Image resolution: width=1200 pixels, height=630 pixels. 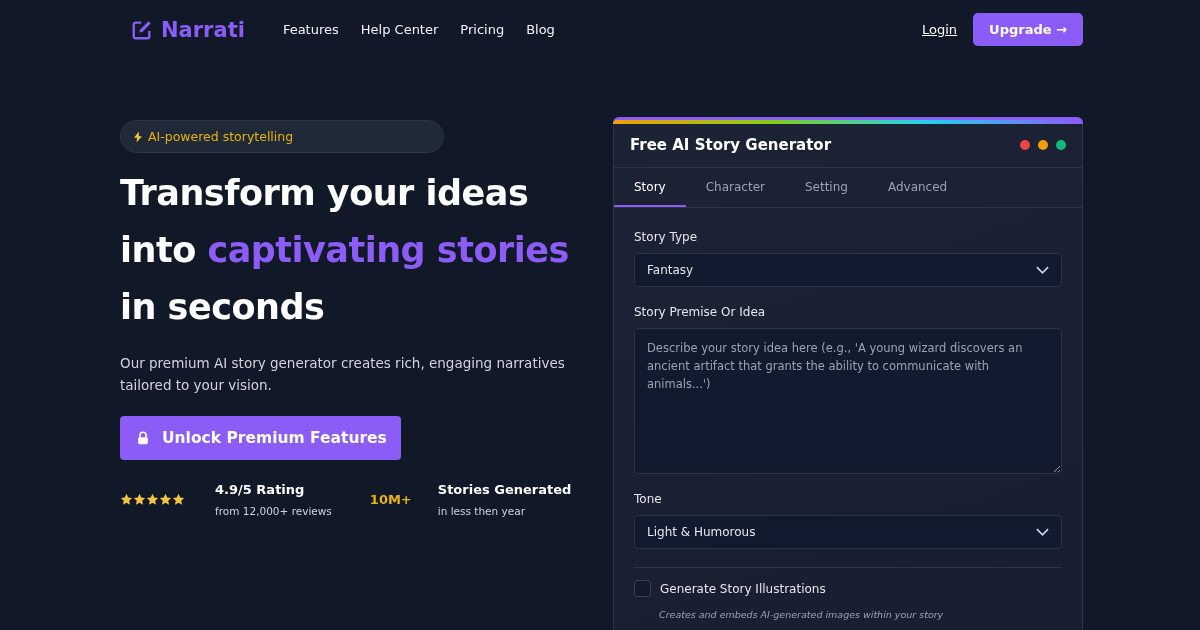 I want to click on field-label: Tone, so click(x=648, y=499).